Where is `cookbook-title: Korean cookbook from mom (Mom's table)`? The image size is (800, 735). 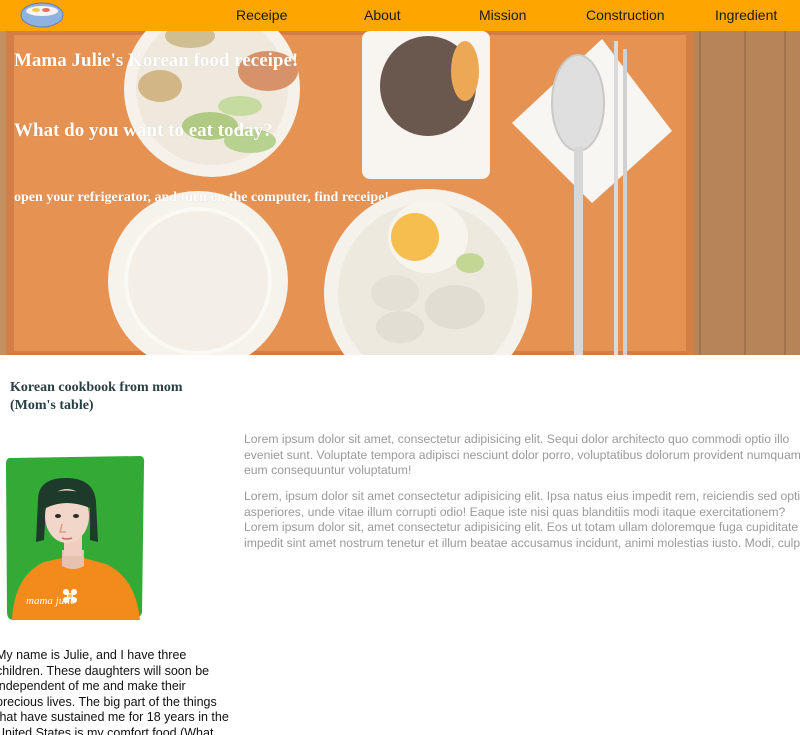 cookbook-title: Korean cookbook from mom (Mom's table) is located at coordinates (120, 397).